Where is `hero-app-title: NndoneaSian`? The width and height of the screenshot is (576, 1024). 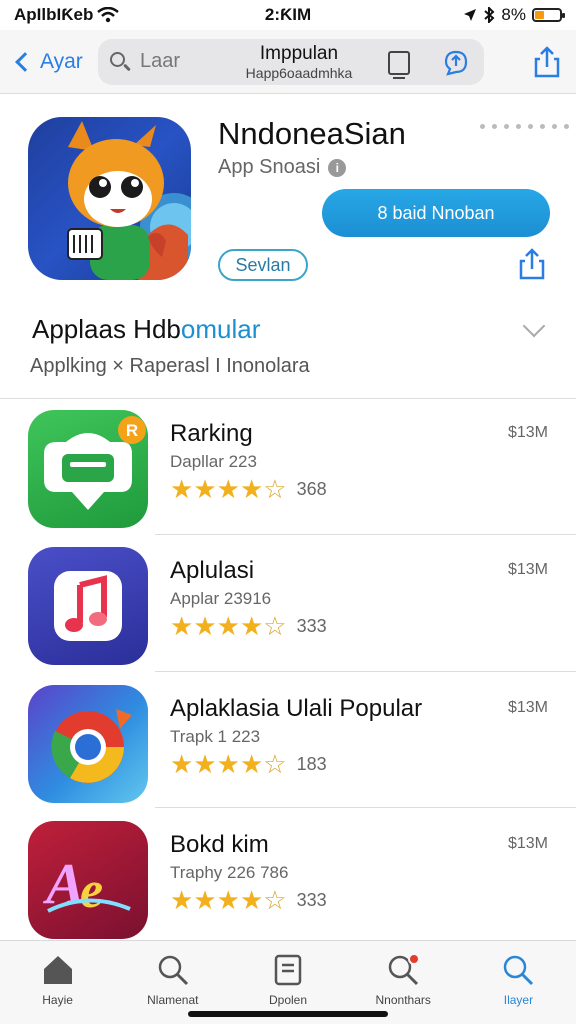 hero-app-title: NndoneaSian is located at coordinates (312, 133).